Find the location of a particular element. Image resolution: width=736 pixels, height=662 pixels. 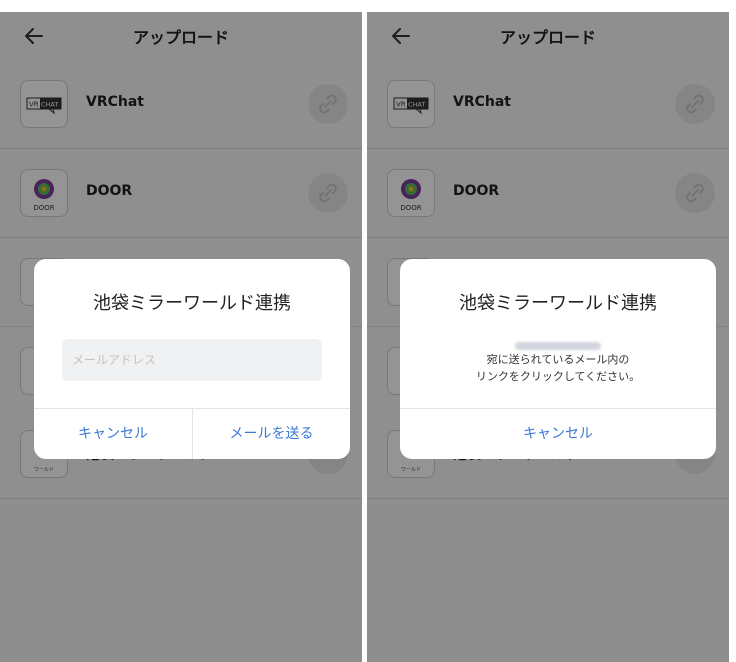

link-dialog: 池袋ミラーワールド連携 キャンセル メールを送る is located at coordinates (192, 359).